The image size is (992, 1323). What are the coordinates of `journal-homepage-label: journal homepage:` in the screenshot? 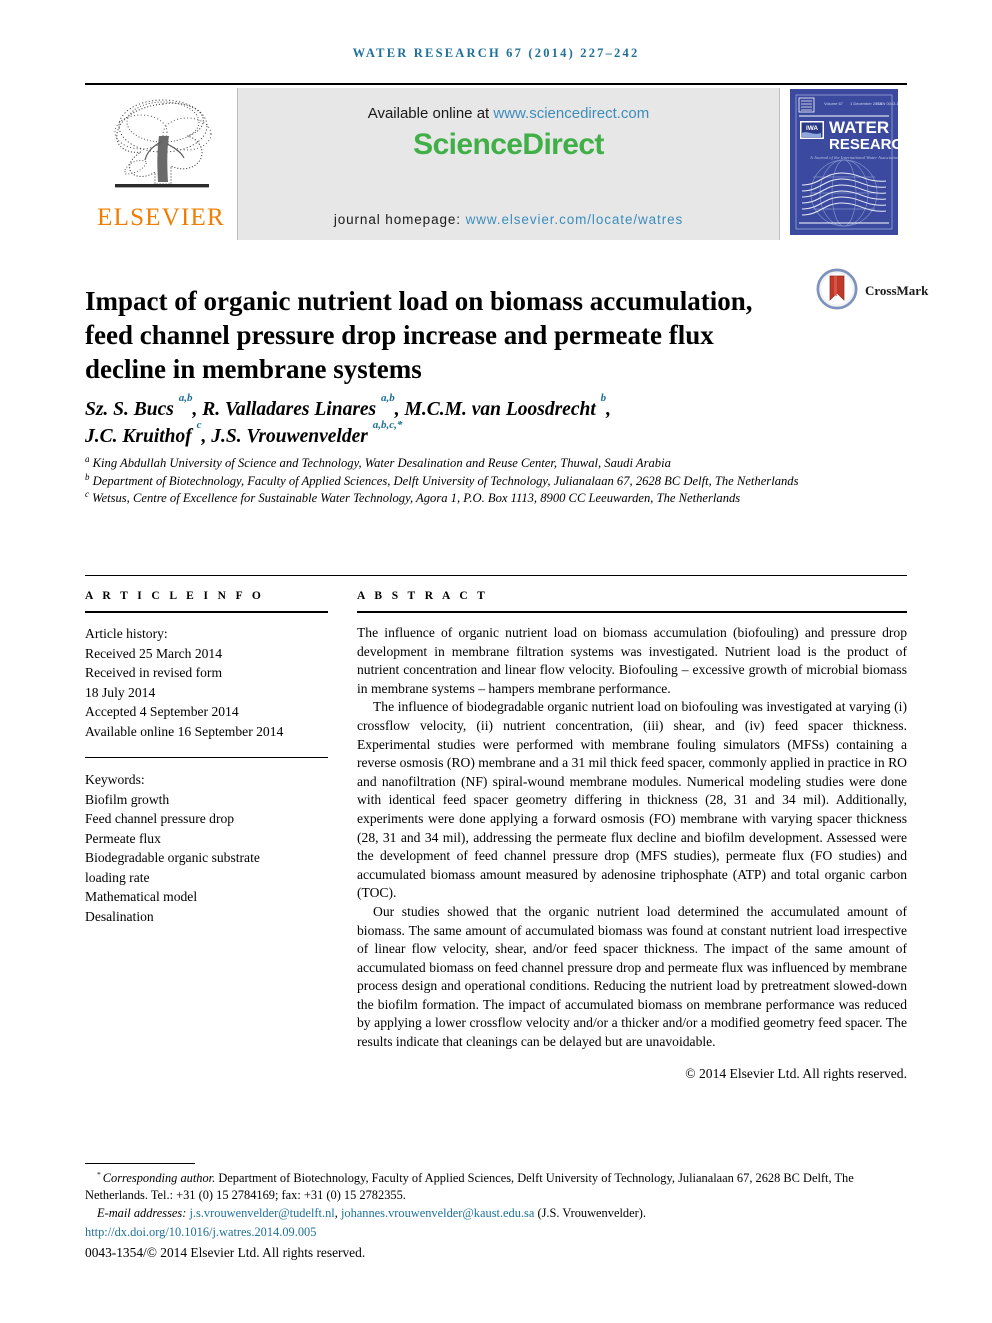 It's located at (399, 219).